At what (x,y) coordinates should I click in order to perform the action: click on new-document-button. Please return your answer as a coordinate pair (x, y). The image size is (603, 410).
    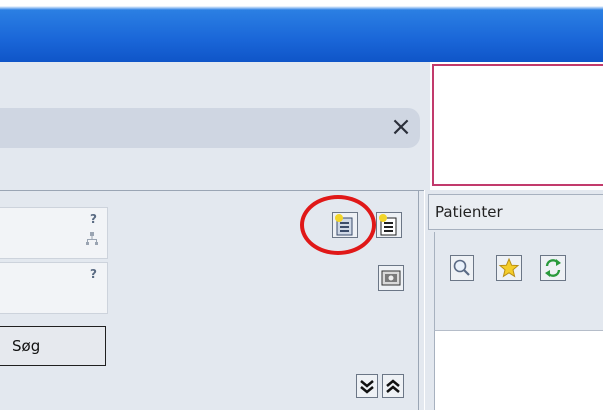
    Looking at the image, I should click on (345, 225).